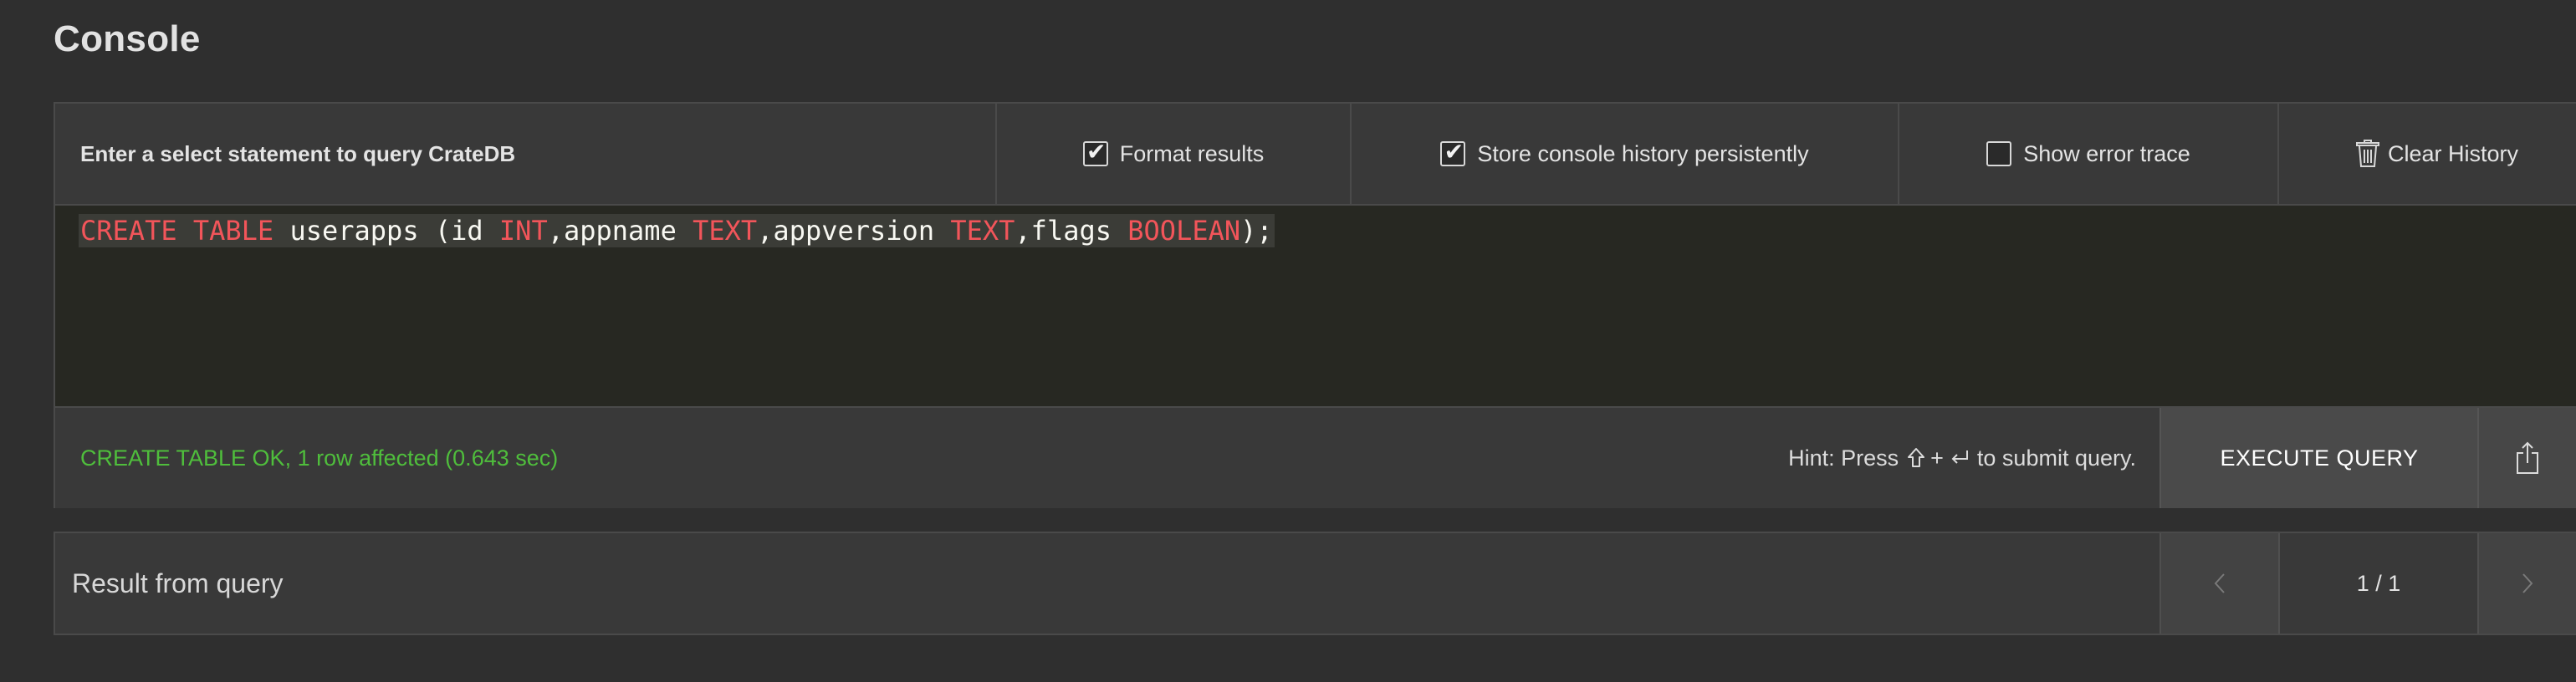 The image size is (2576, 682). I want to click on result-panel: Result from query 1 / 1, so click(1315, 583).